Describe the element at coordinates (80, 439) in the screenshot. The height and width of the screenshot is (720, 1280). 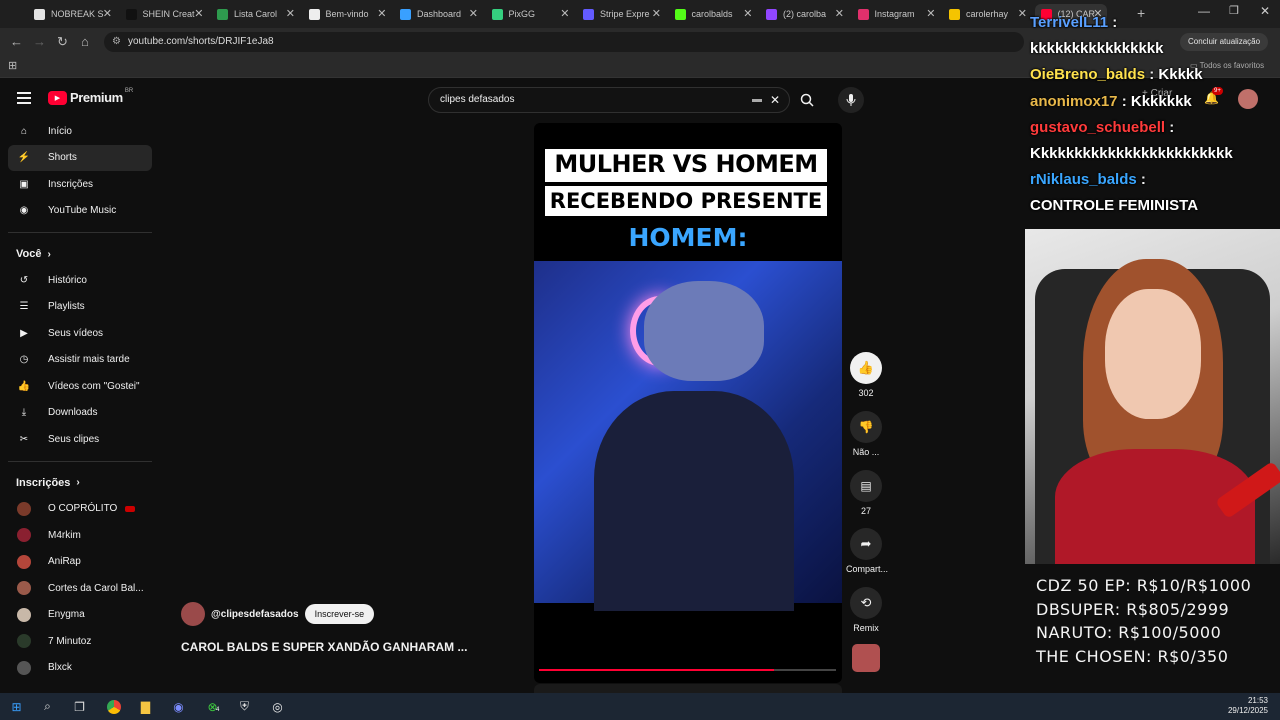
I see `sidebar-item-seus-clipes: ✂ Seus clipes` at that location.